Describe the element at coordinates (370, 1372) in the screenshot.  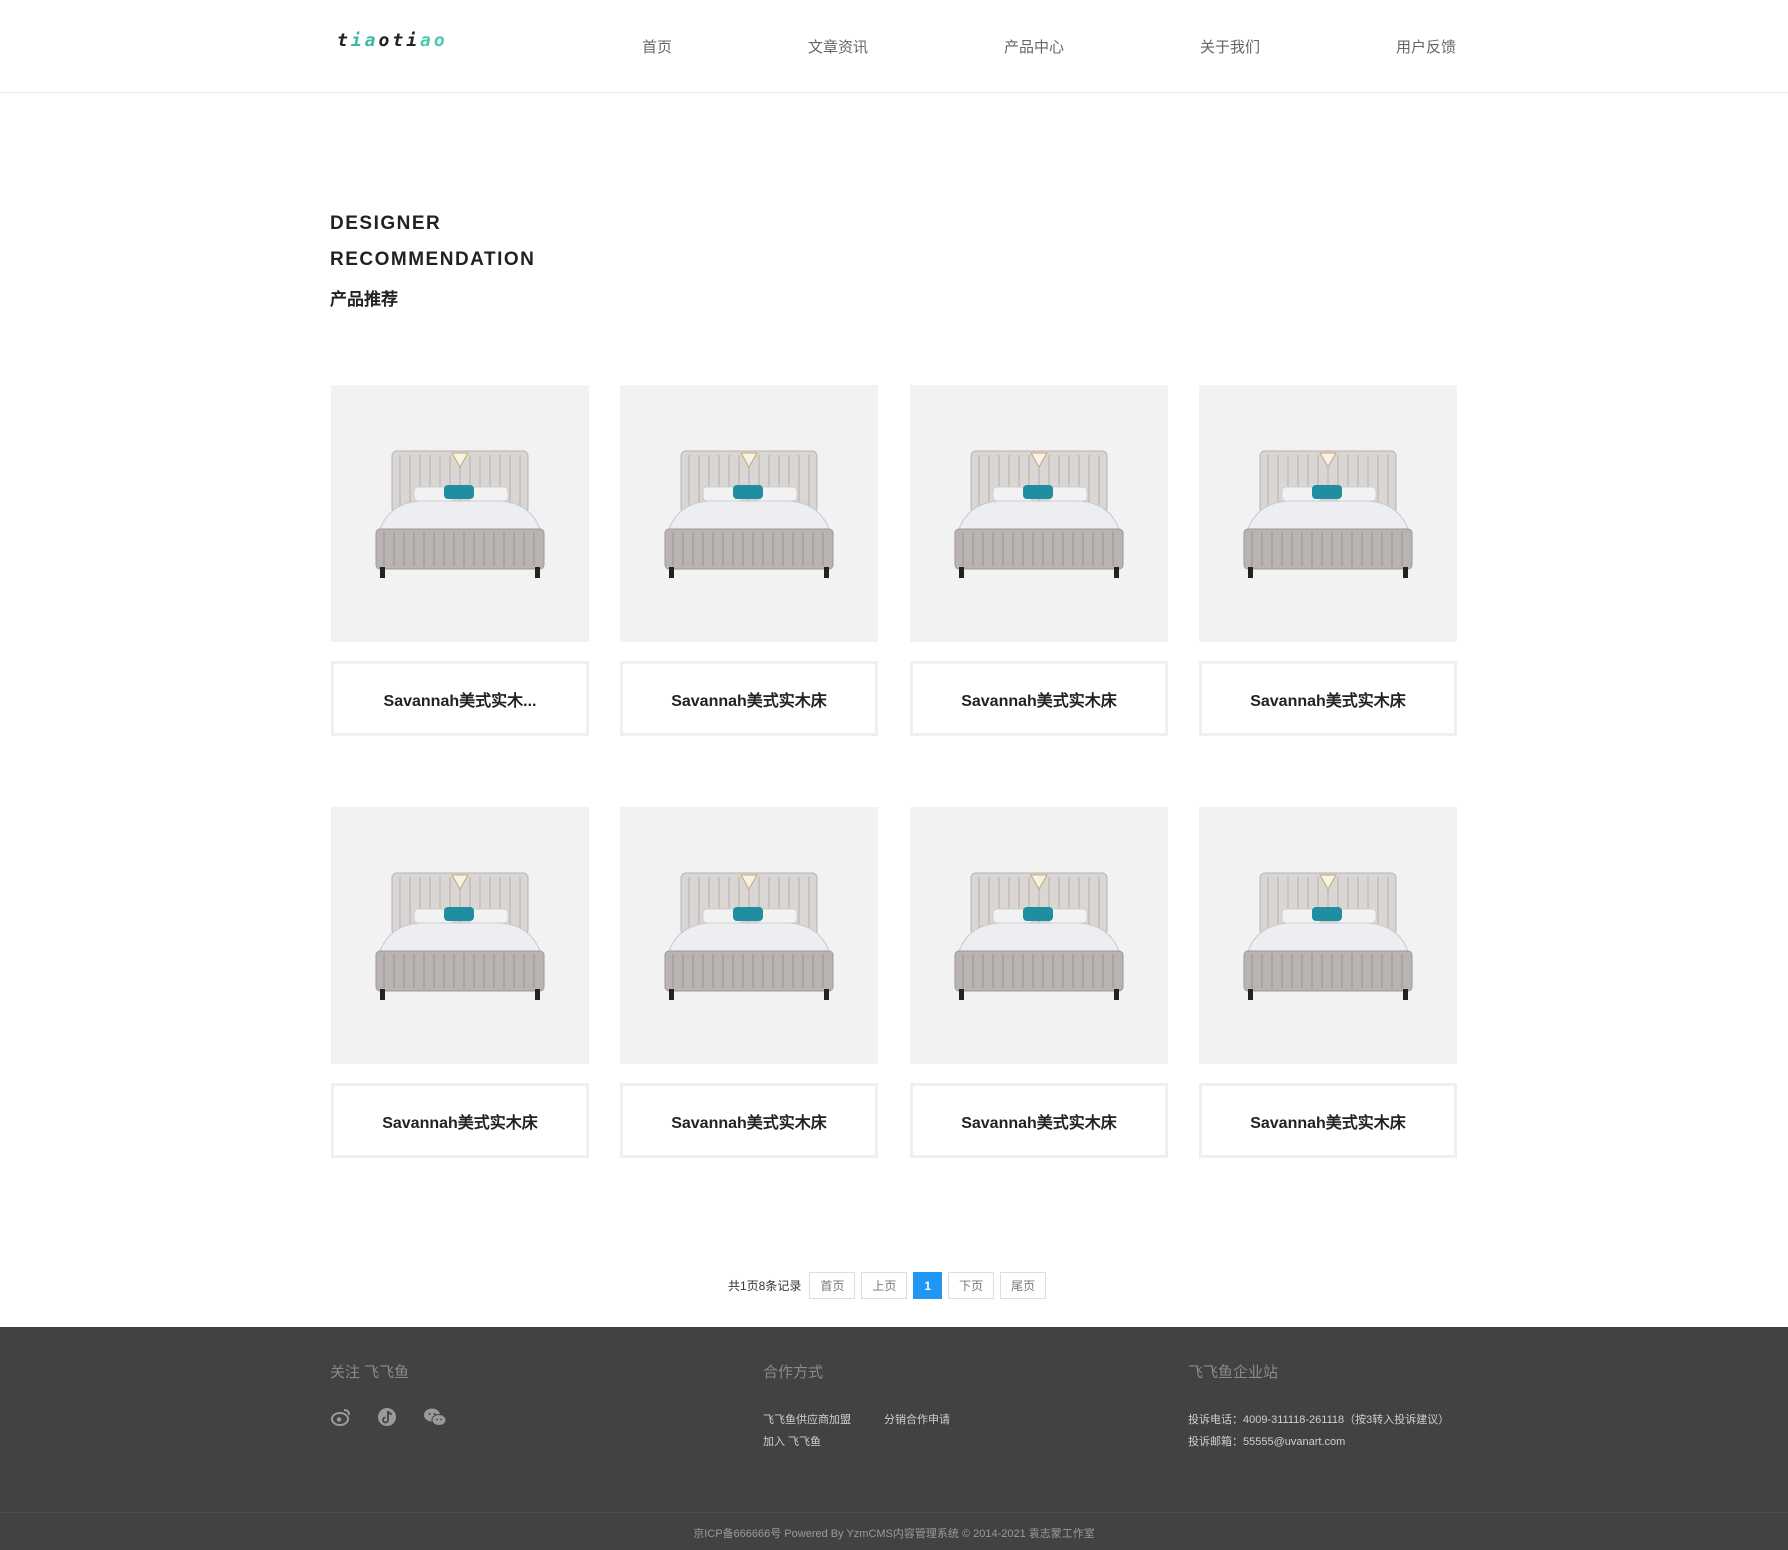
I see `footer-follow-title: 关注 飞飞鱼` at that location.